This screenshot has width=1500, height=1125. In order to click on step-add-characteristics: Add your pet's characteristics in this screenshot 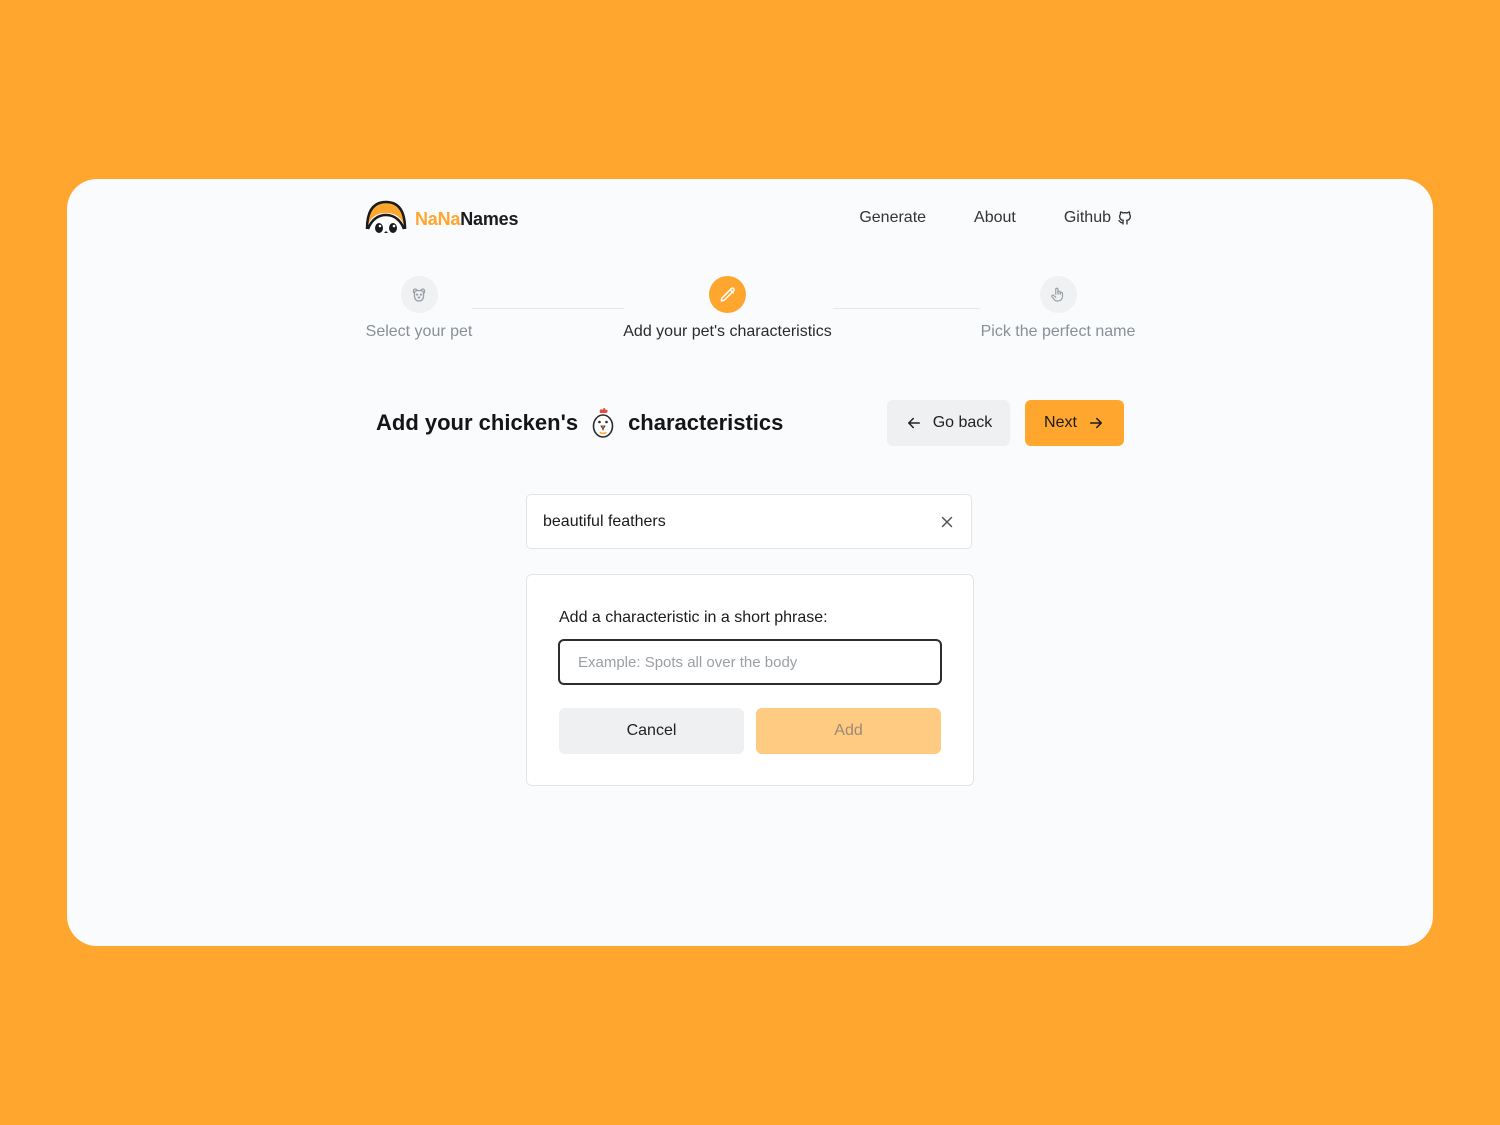, I will do `click(727, 308)`.